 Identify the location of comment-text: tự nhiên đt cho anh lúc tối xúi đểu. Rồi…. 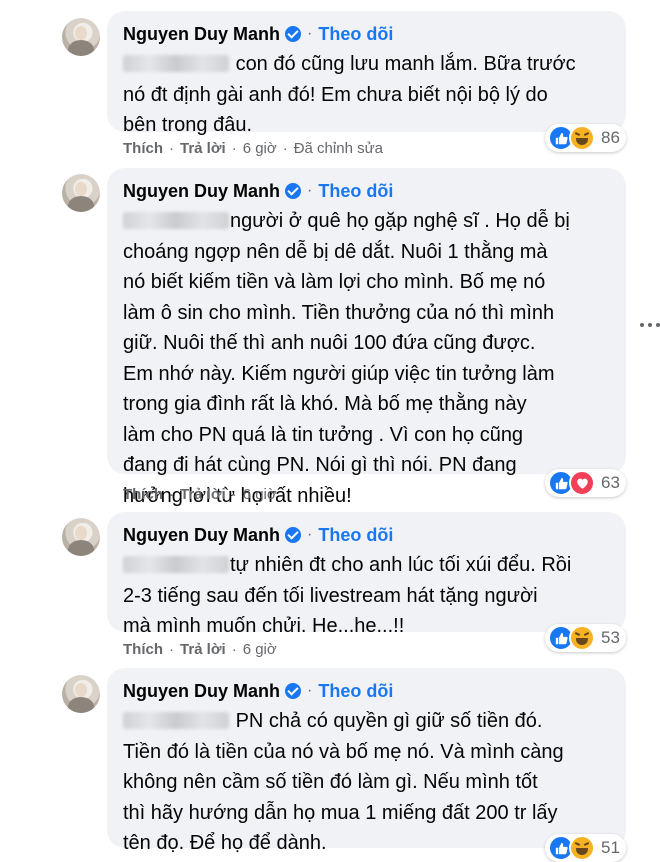
(347, 595).